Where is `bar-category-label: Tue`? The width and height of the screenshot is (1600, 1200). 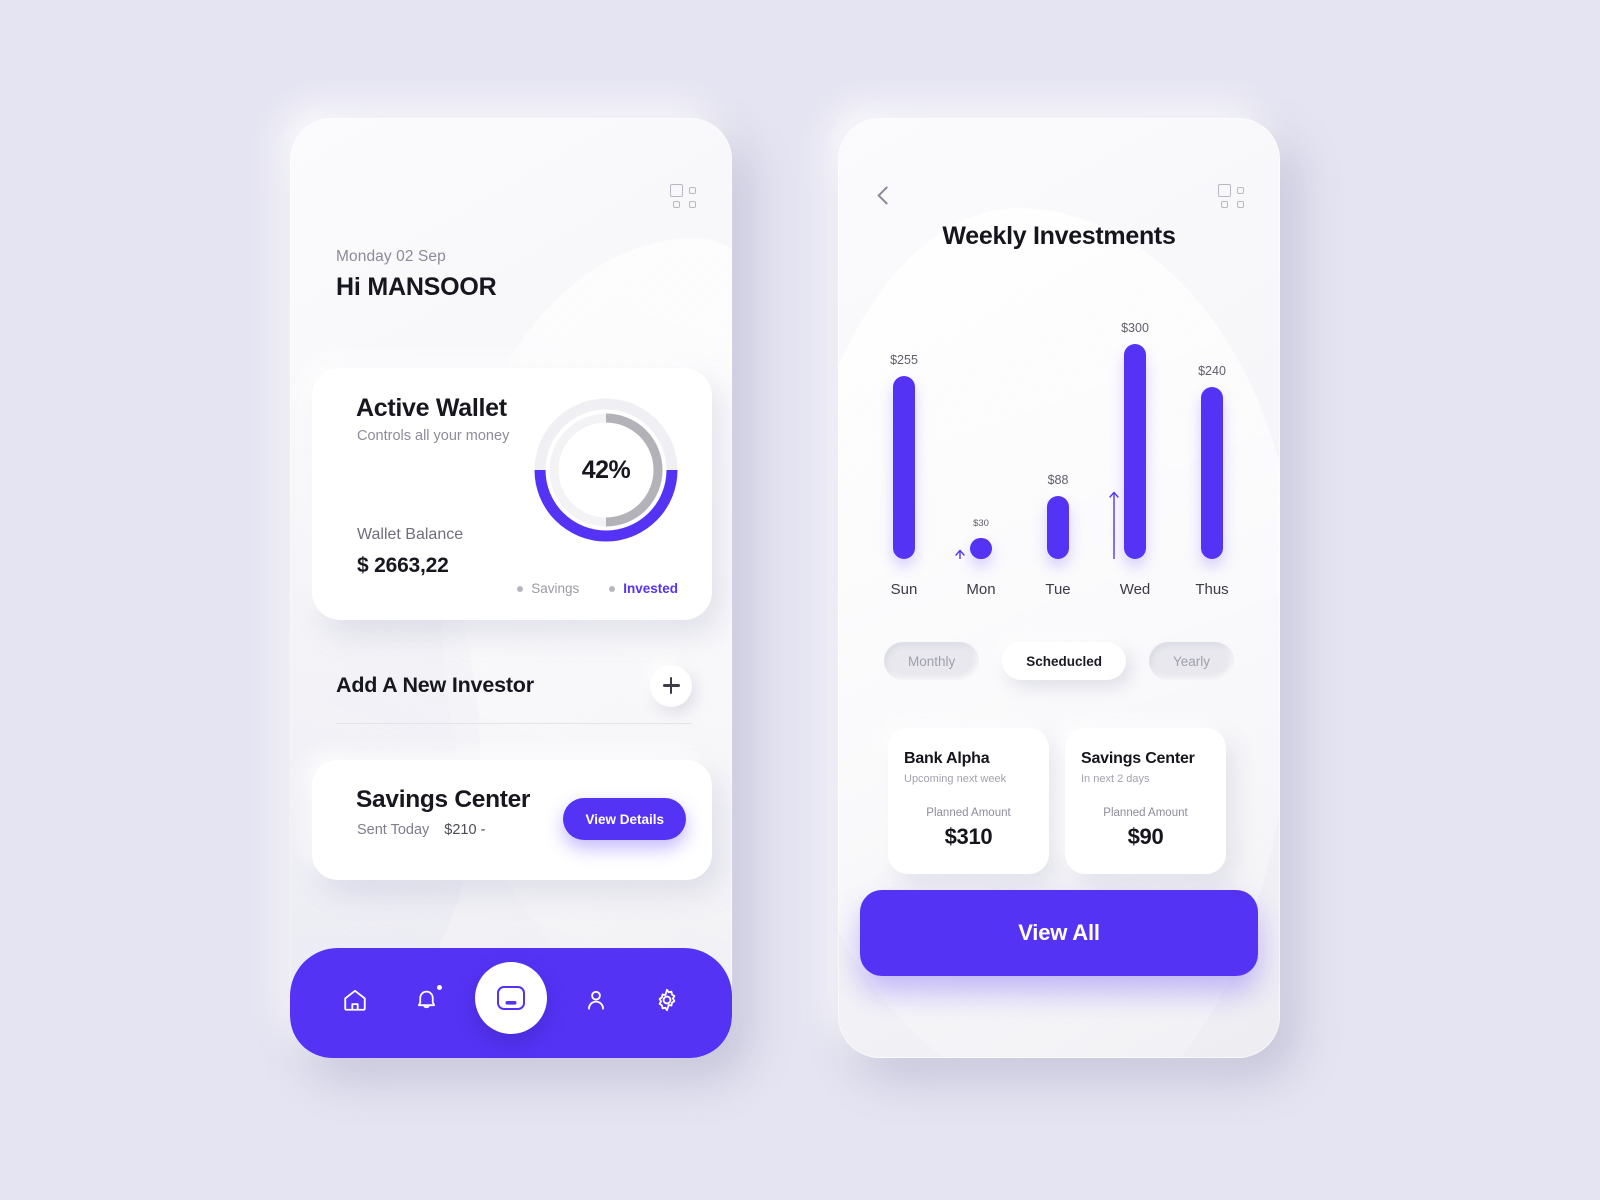 bar-category-label: Tue is located at coordinates (1058, 589).